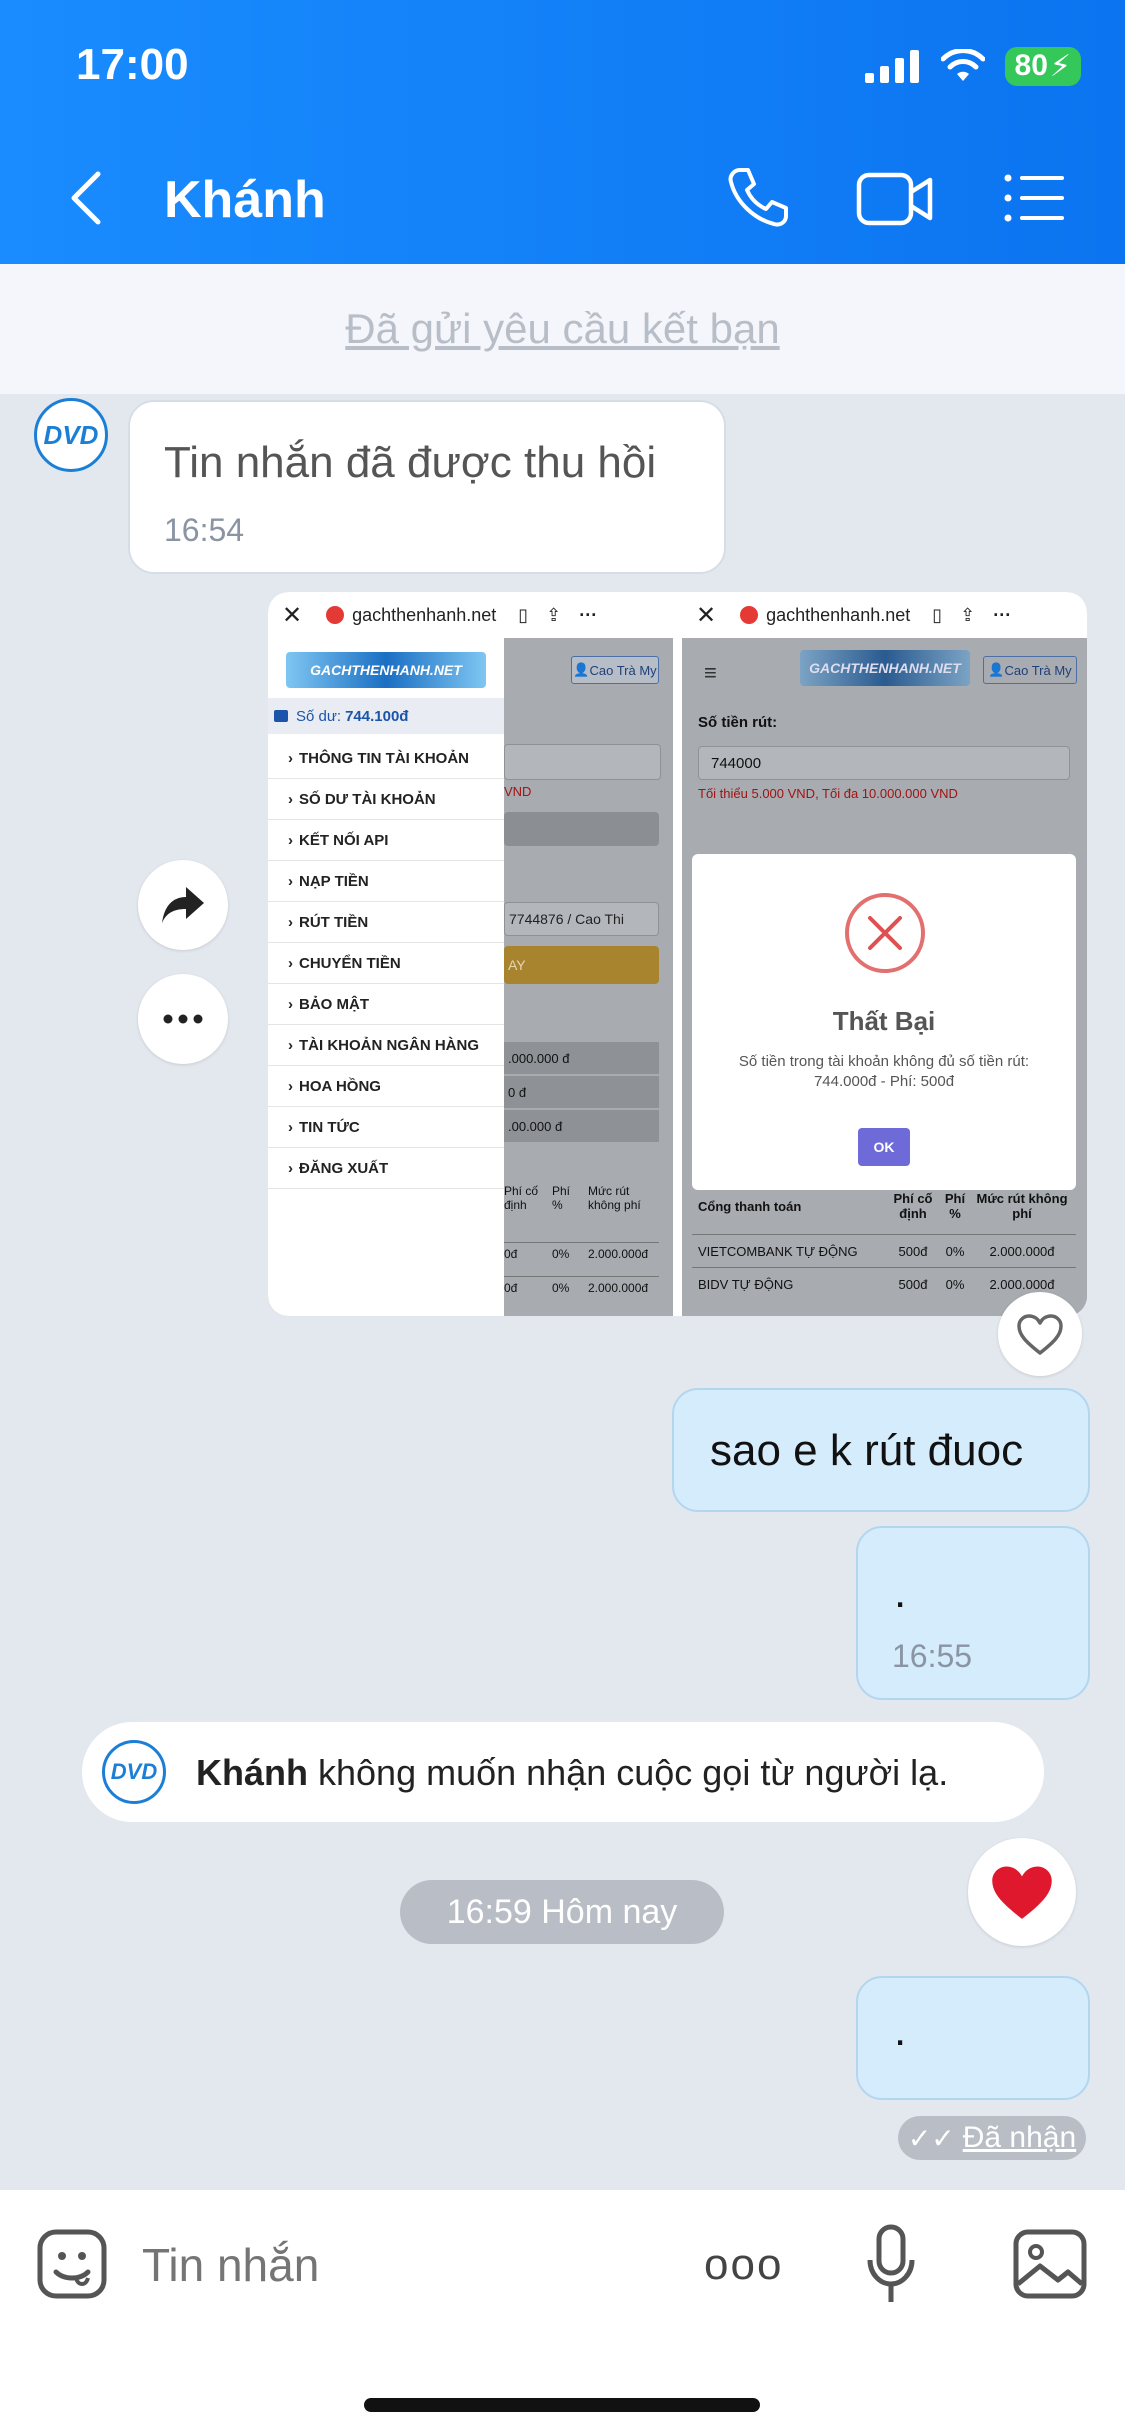 This screenshot has height=2436, width=1125. Describe the element at coordinates (334, 881) in the screenshot. I see `side-menu-item-label: NẠP TIỀN` at that location.